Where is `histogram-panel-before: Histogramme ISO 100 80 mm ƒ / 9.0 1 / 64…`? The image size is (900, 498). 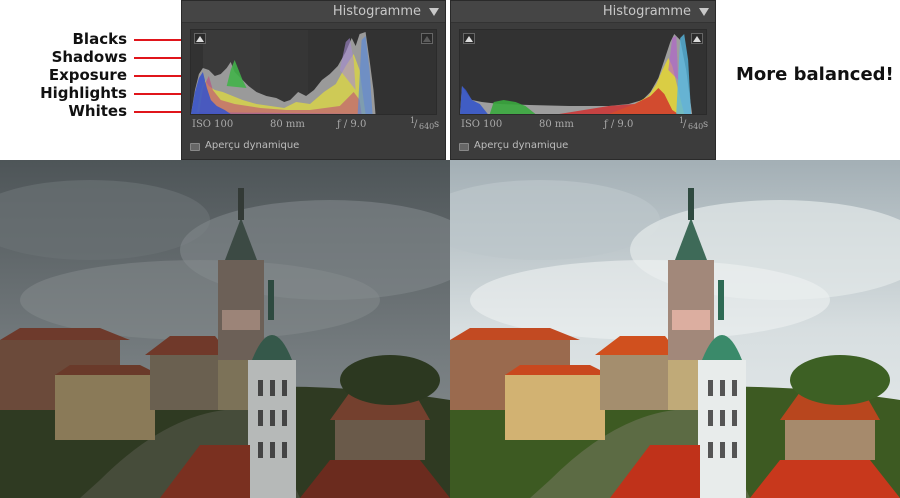
histogram-panel-before: Histogramme ISO 100 80 mm ƒ / 9.0 1 / 64… is located at coordinates (313, 80).